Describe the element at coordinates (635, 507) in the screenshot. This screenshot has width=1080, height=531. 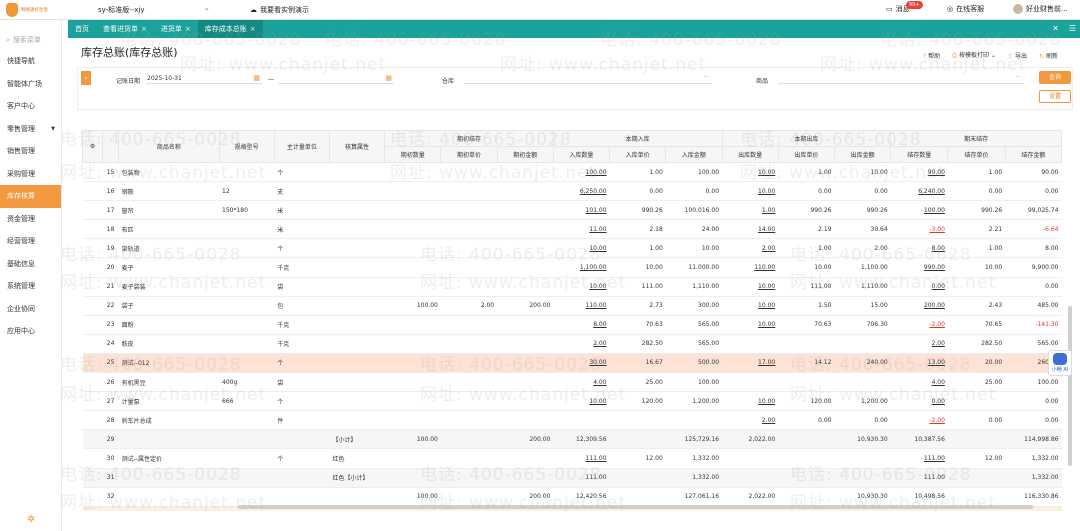
I see `horizontal-scrollbar` at that location.